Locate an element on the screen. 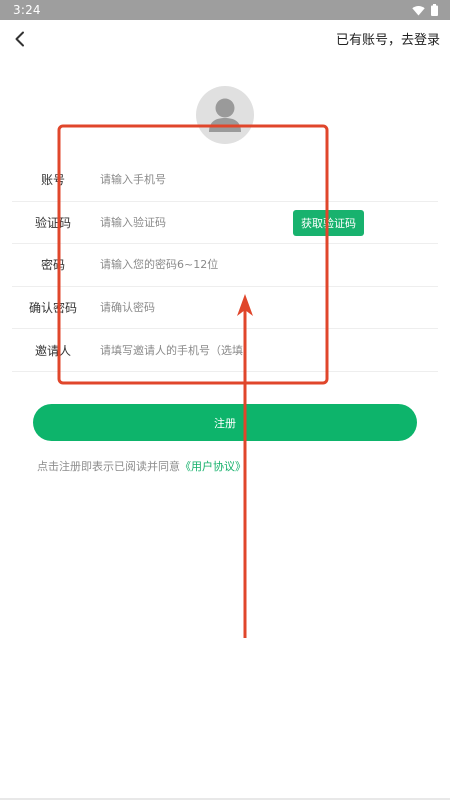 This screenshot has width=450, height=800. agreement-prefix: 点击注册即表示已阅读并同意 is located at coordinates (108, 466).